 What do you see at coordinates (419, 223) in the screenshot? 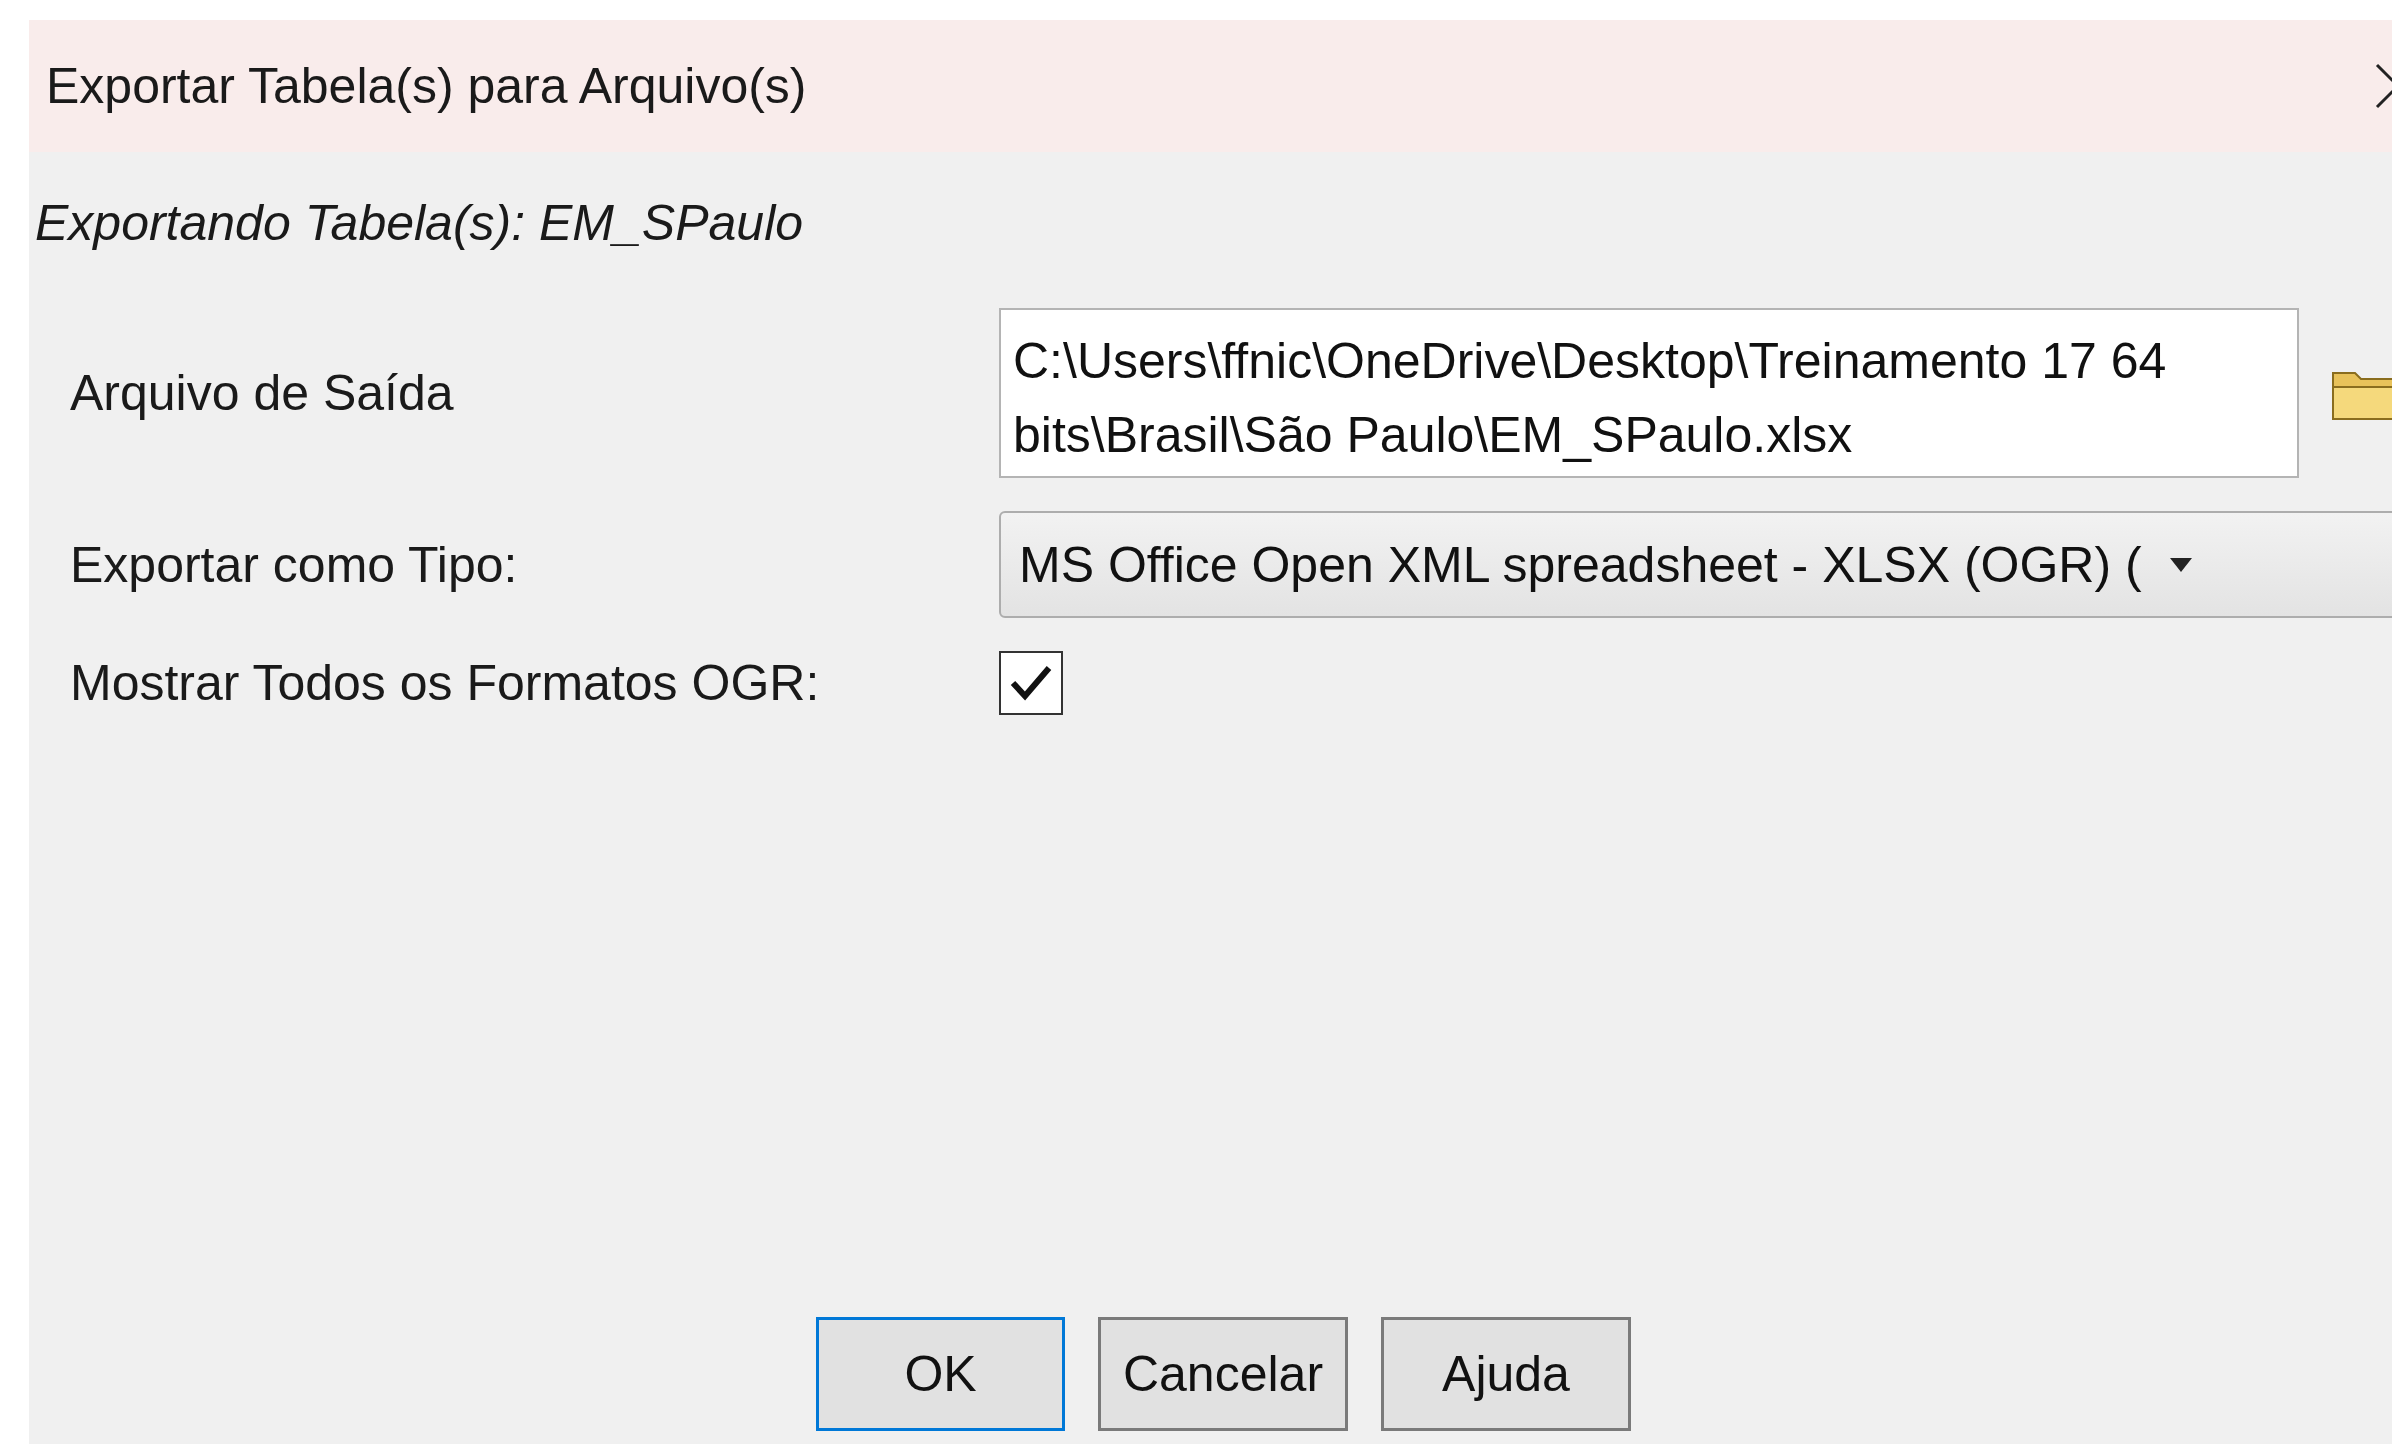
I see `export-subtitle: Exportando Tabela(s): EM_SPaulo` at bounding box center [419, 223].